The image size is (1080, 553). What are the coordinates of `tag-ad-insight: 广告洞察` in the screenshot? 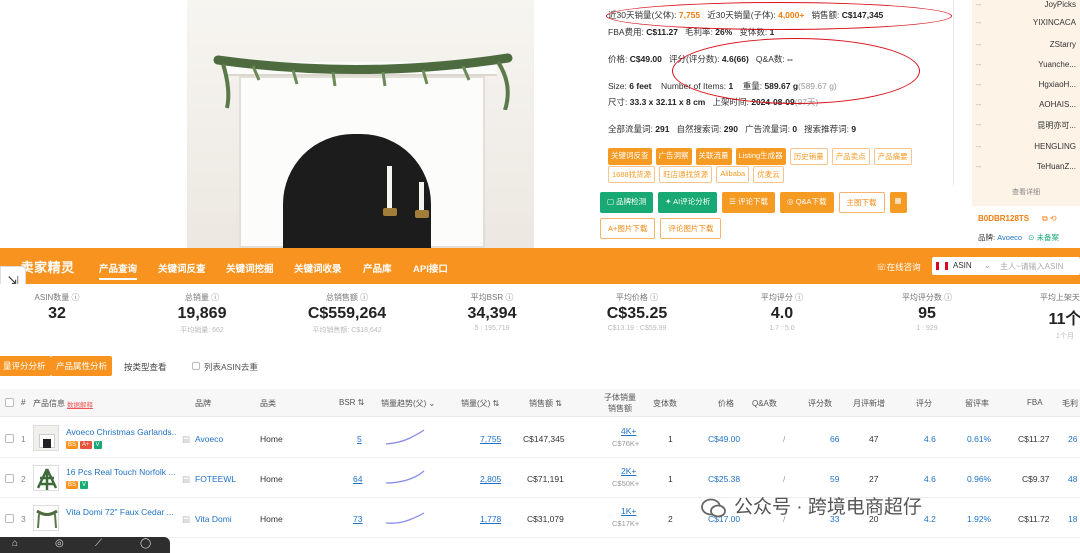 It's located at (673, 156).